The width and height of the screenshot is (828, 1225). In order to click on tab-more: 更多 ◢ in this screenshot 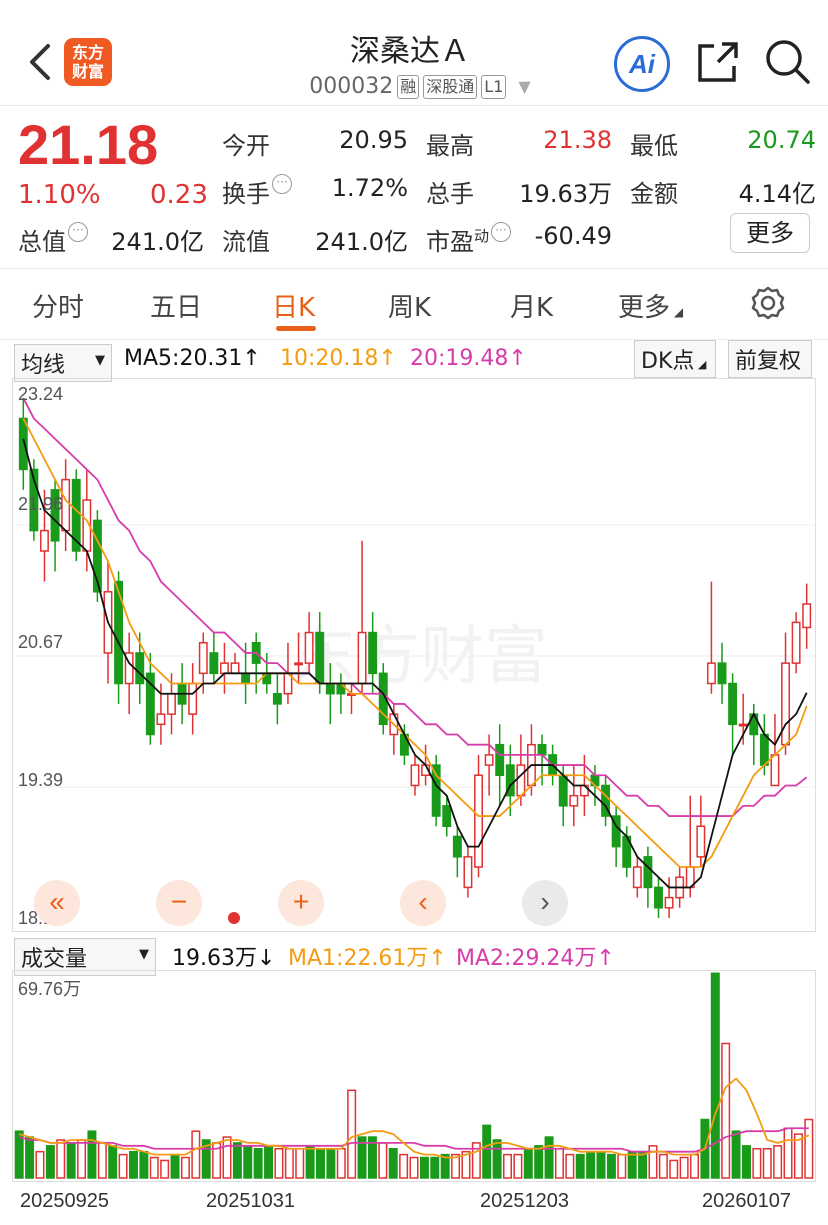, I will do `click(650, 305)`.